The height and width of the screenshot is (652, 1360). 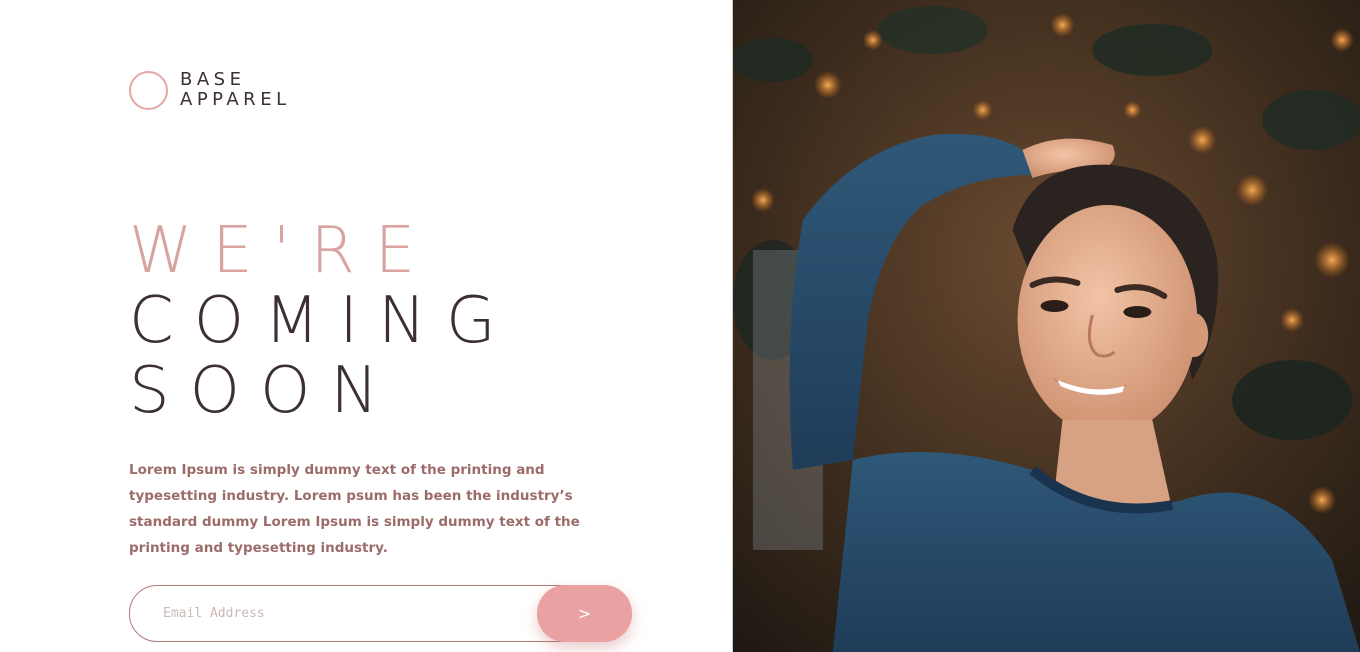 I want to click on brand-logo: BASE APPAREL, so click(x=210, y=90).